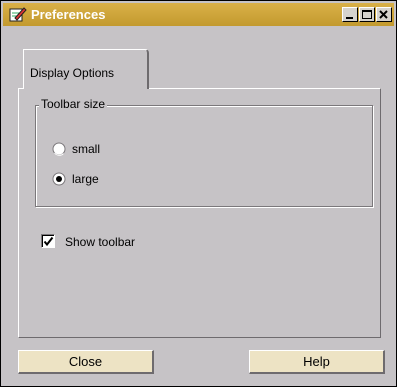  I want to click on radio-small-label: small, so click(86, 149).